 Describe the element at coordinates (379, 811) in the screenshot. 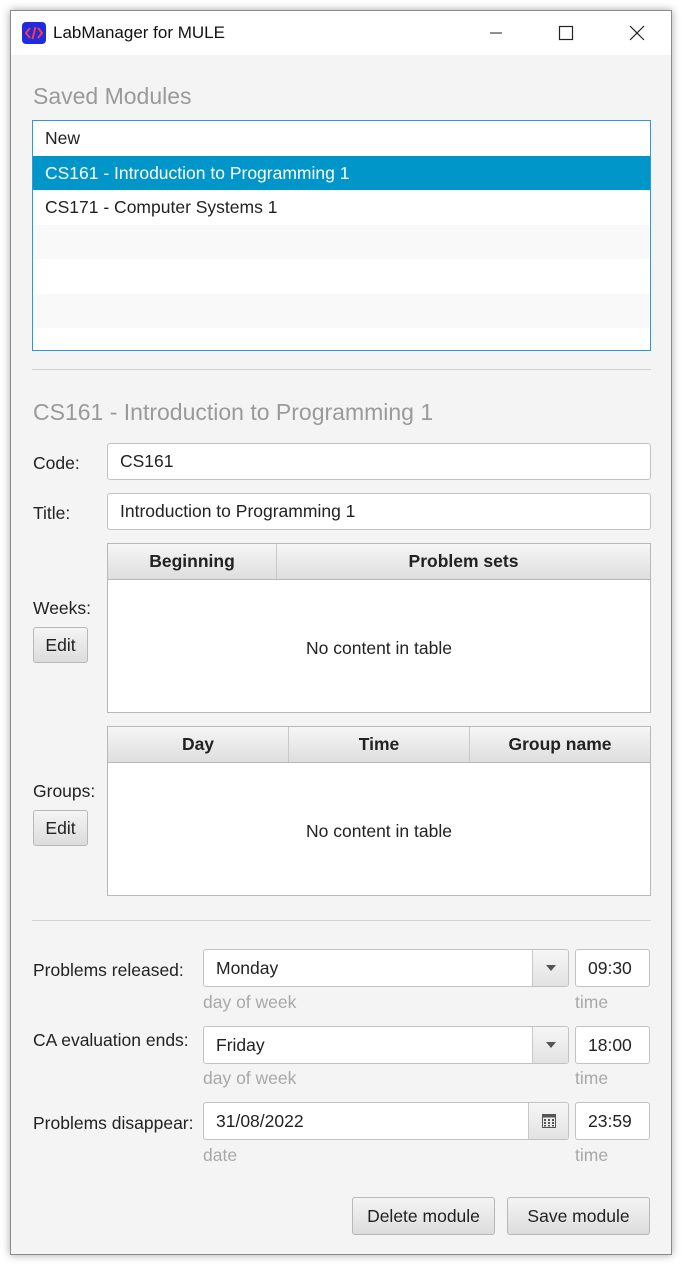

I see `groups-table: Day Time Group name No content in table` at that location.